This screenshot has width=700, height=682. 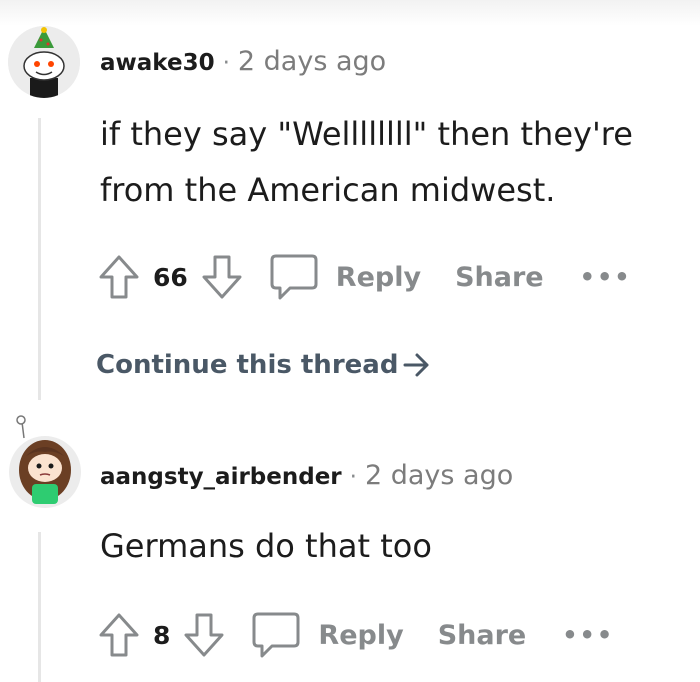 I want to click on comment-body-line: Germans do that too, so click(x=266, y=546).